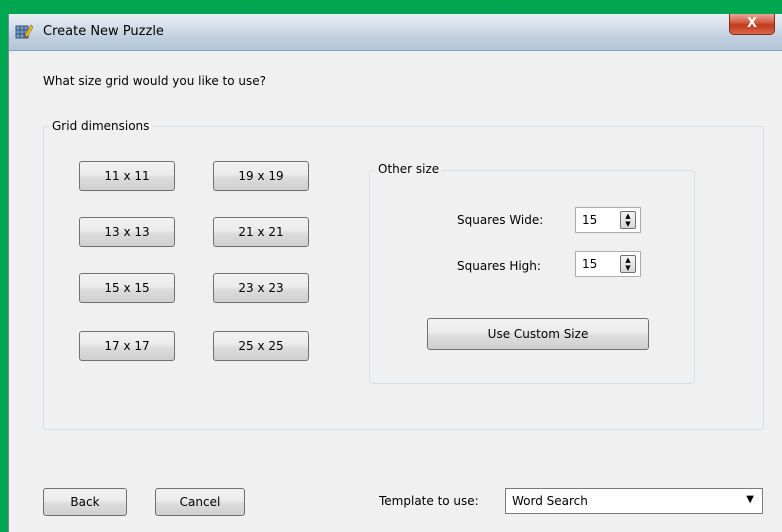 The height and width of the screenshot is (532, 782). I want to click on grid-19-button: 19 x 19, so click(261, 176).